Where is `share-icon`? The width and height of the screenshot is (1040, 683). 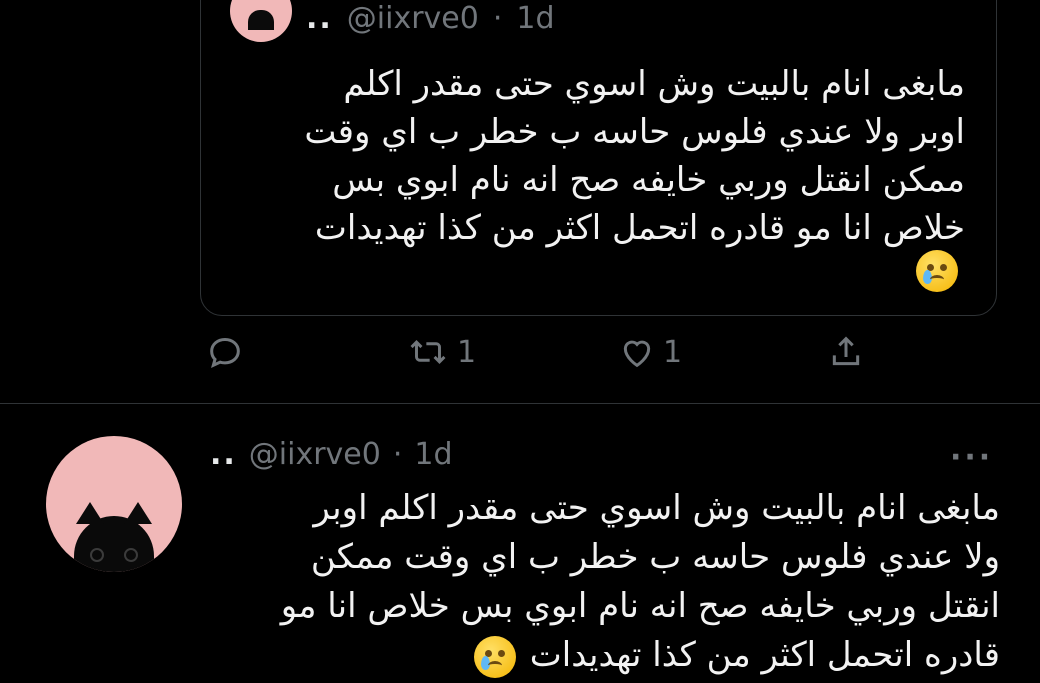
share-icon is located at coordinates (846, 351).